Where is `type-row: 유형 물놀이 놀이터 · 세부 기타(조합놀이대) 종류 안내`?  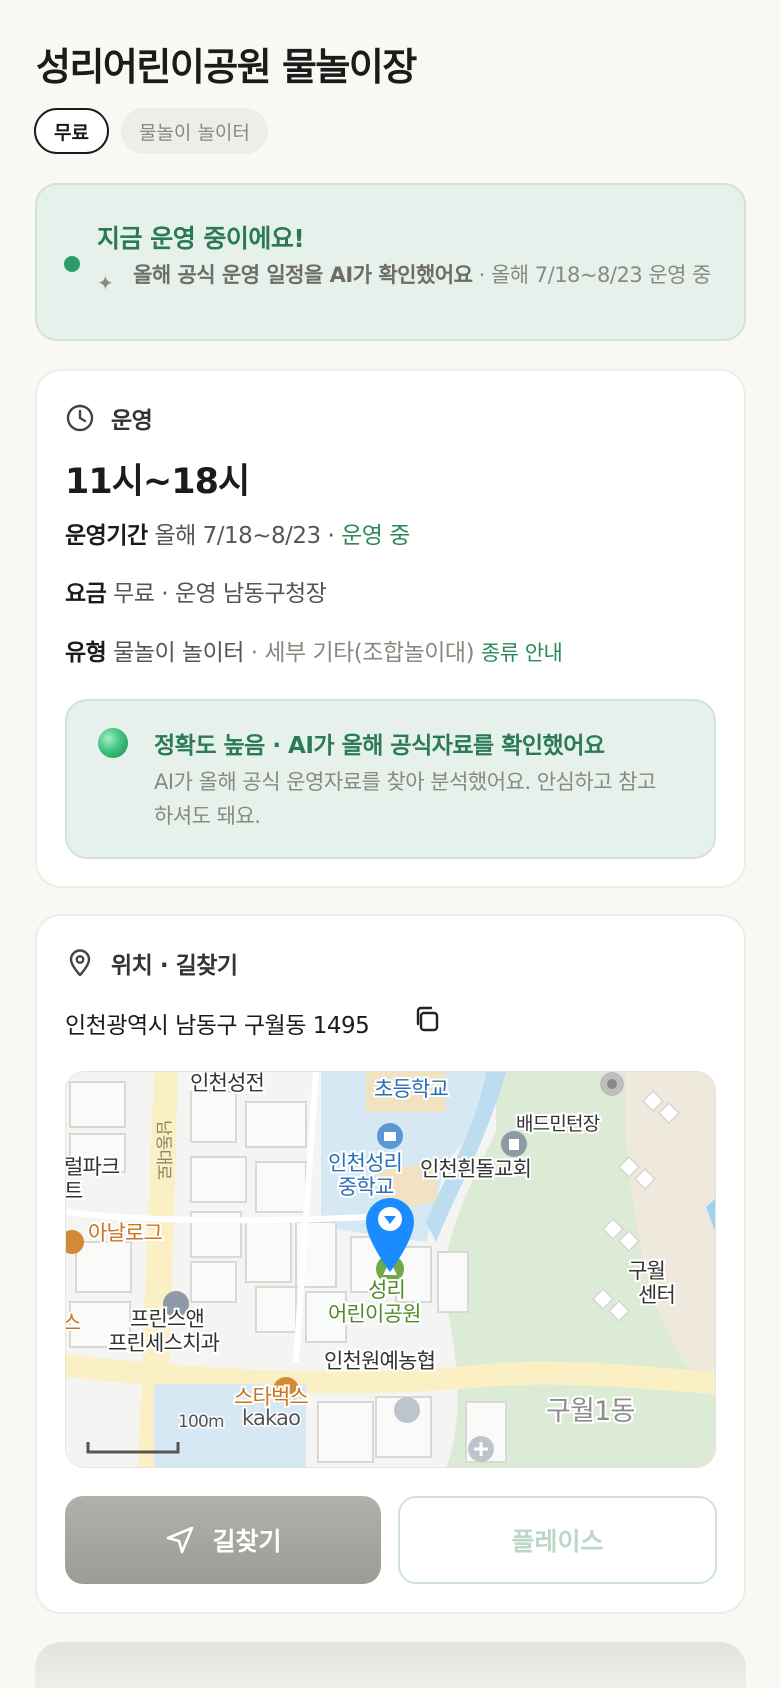 type-row: 유형 물놀이 놀이터 · 세부 기타(조합놀이대) 종류 안내 is located at coordinates (314, 650).